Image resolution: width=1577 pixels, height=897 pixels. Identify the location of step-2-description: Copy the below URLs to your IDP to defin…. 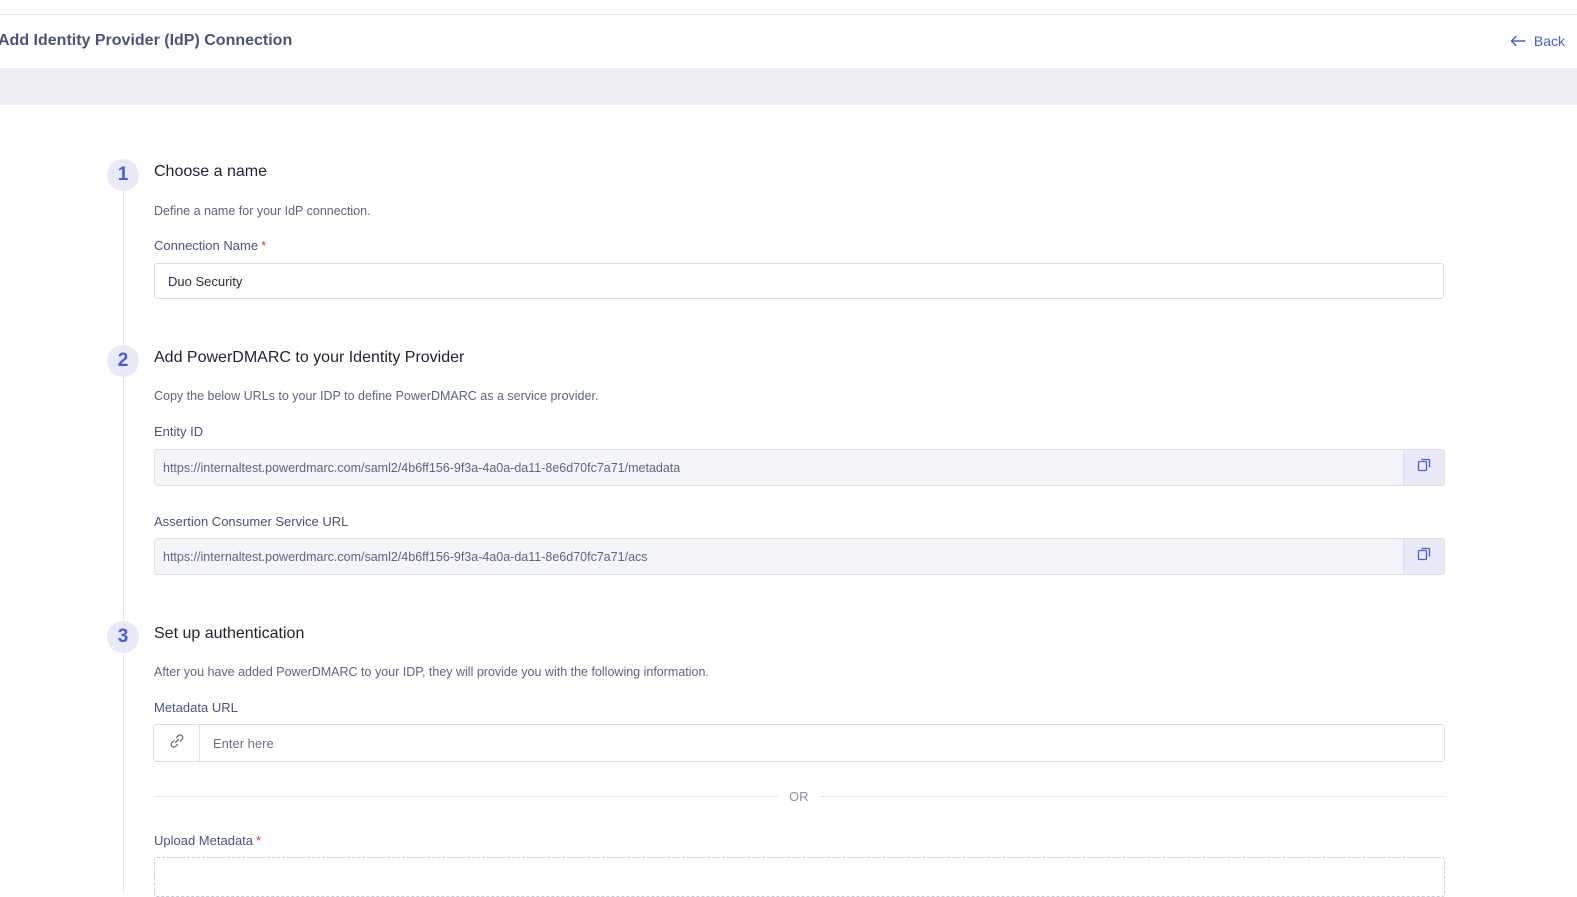
(376, 396).